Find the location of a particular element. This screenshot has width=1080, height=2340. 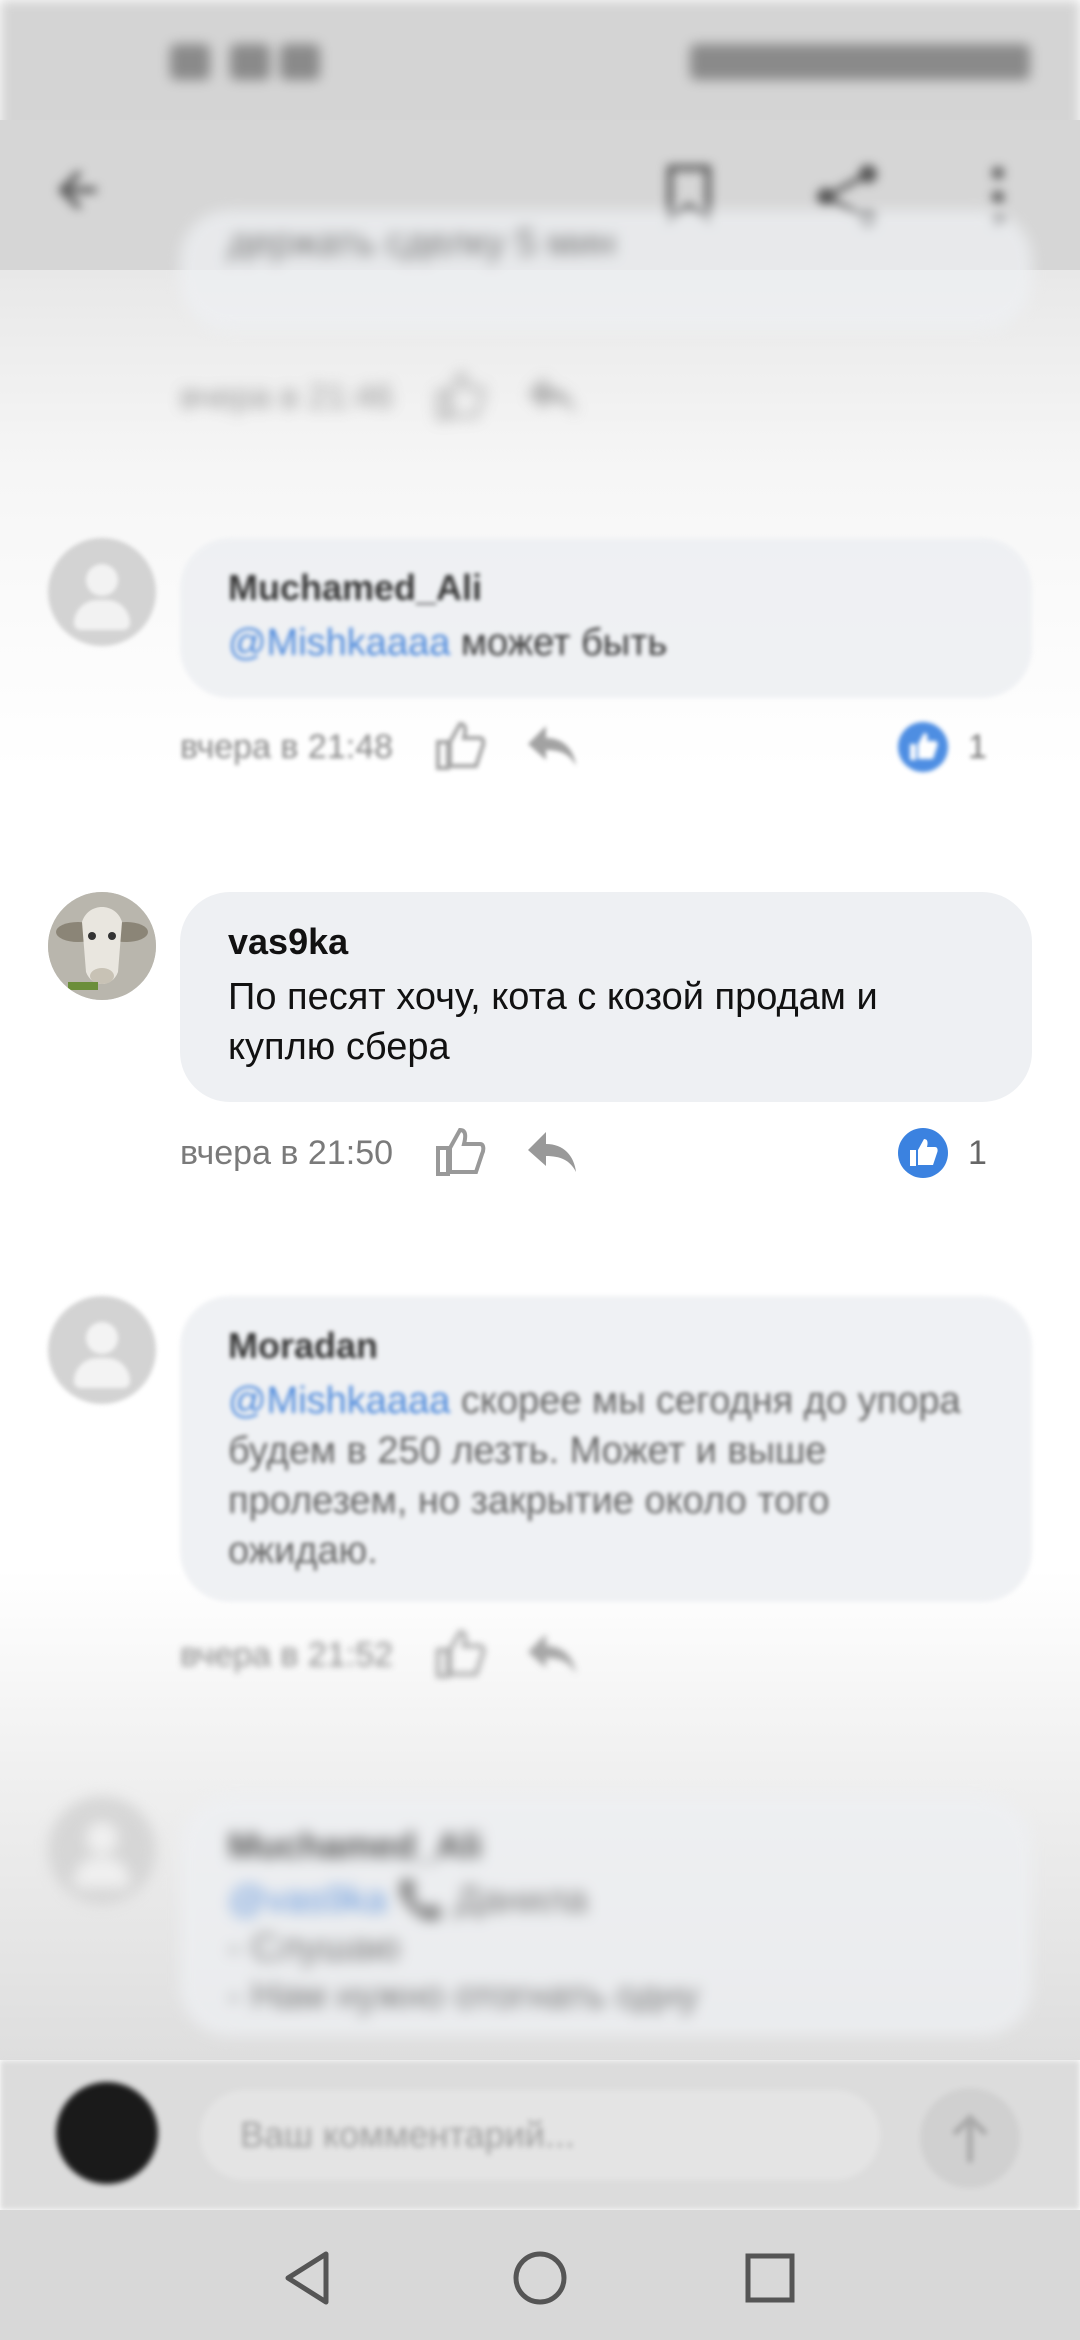

nav-back-icon is located at coordinates (308, 2278).